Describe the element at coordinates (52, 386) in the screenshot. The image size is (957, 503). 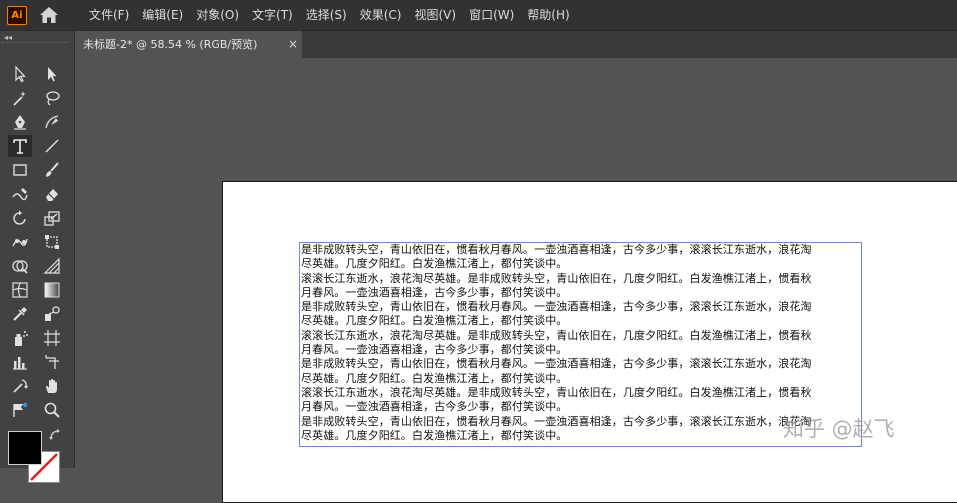
I see `hand-tool-icon` at that location.